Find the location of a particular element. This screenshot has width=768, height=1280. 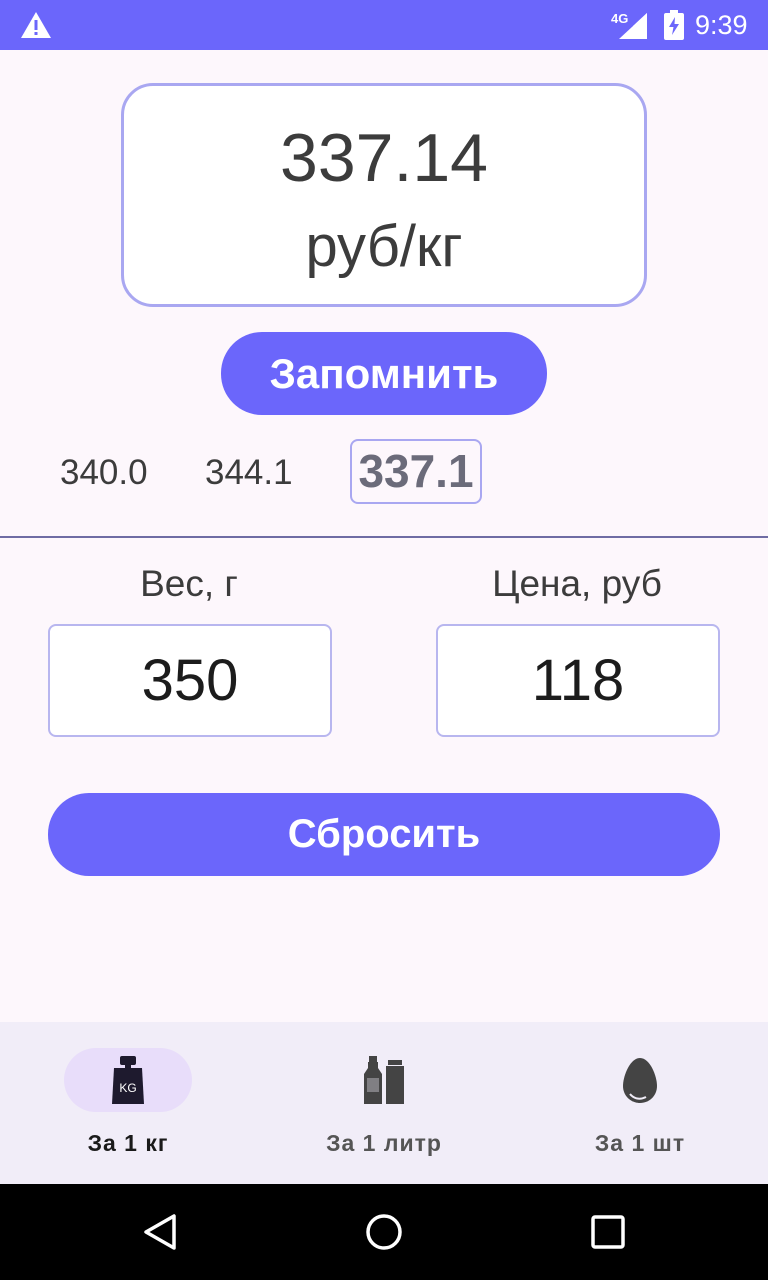

price-label: Цена, руб is located at coordinates (577, 583).